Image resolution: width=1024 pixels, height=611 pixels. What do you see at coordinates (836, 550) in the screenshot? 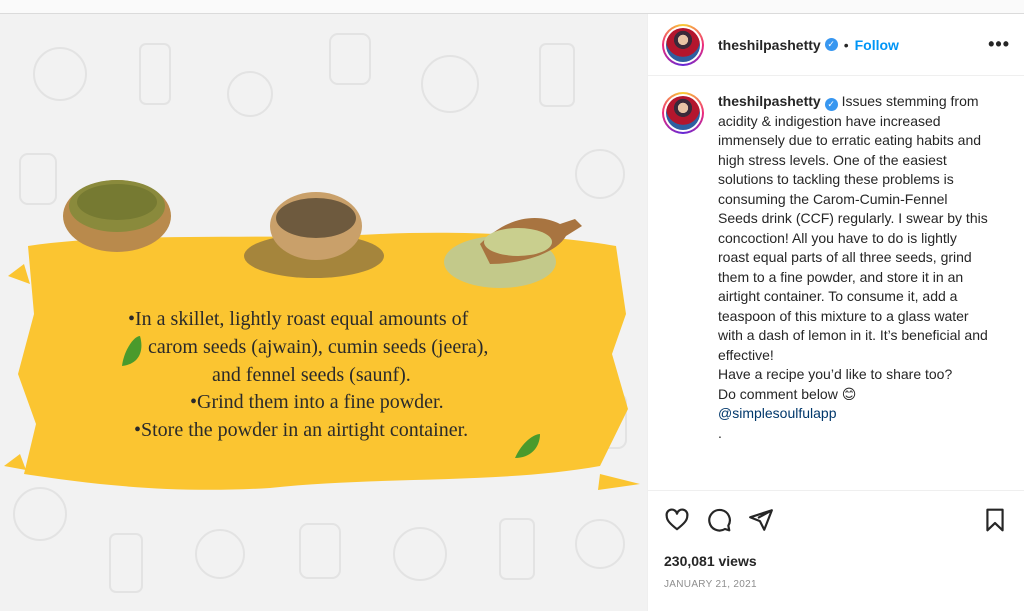
I see `post-actions: 230,081 views JANUARY 21, 2021` at bounding box center [836, 550].